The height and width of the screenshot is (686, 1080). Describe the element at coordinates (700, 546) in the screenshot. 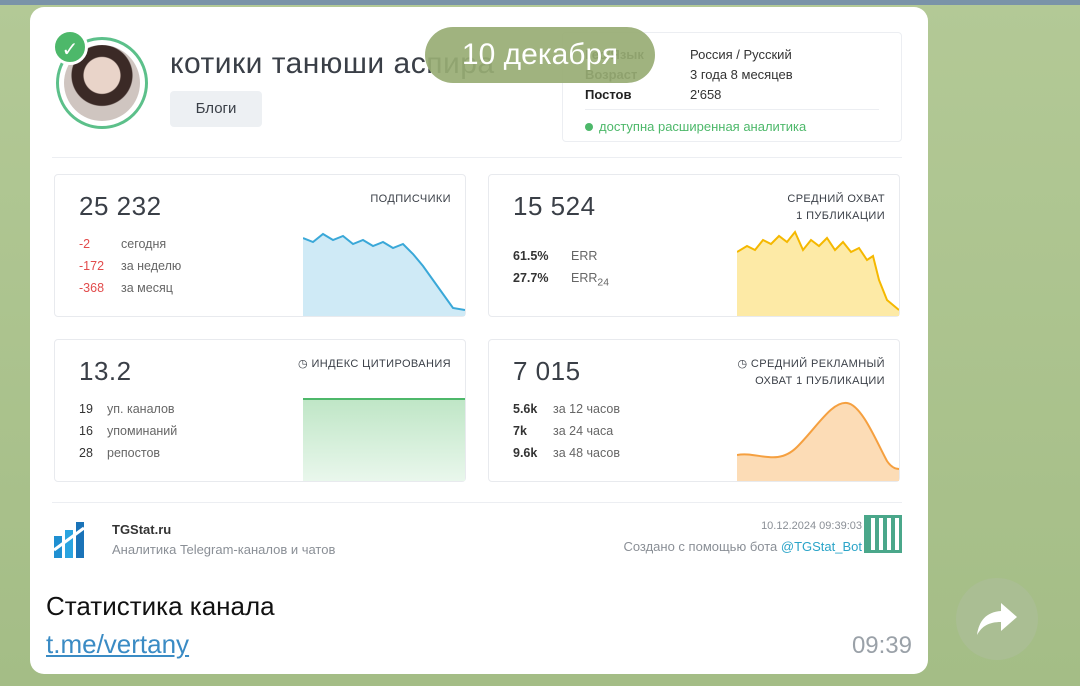

I see `footer-created-text: Создано с помощью бота` at that location.